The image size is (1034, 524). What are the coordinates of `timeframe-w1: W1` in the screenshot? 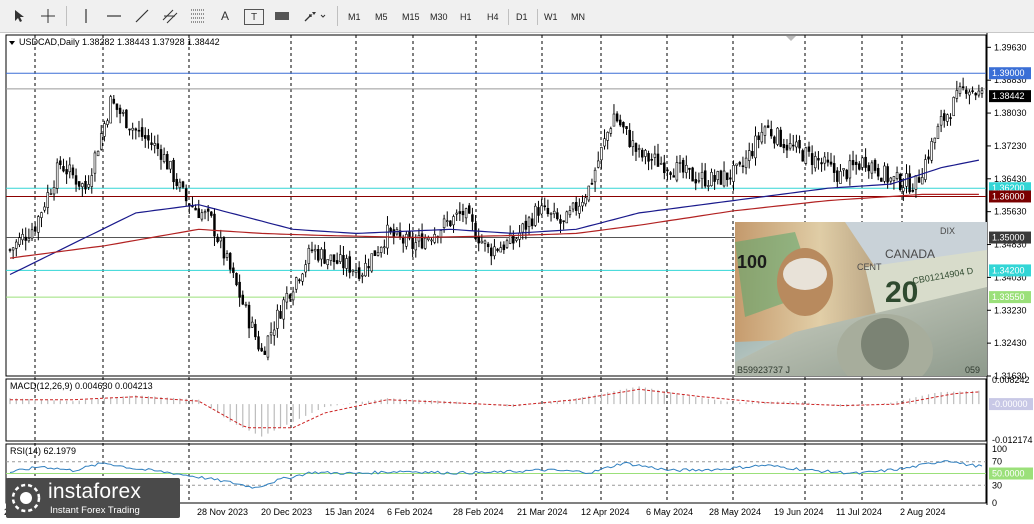 It's located at (551, 17).